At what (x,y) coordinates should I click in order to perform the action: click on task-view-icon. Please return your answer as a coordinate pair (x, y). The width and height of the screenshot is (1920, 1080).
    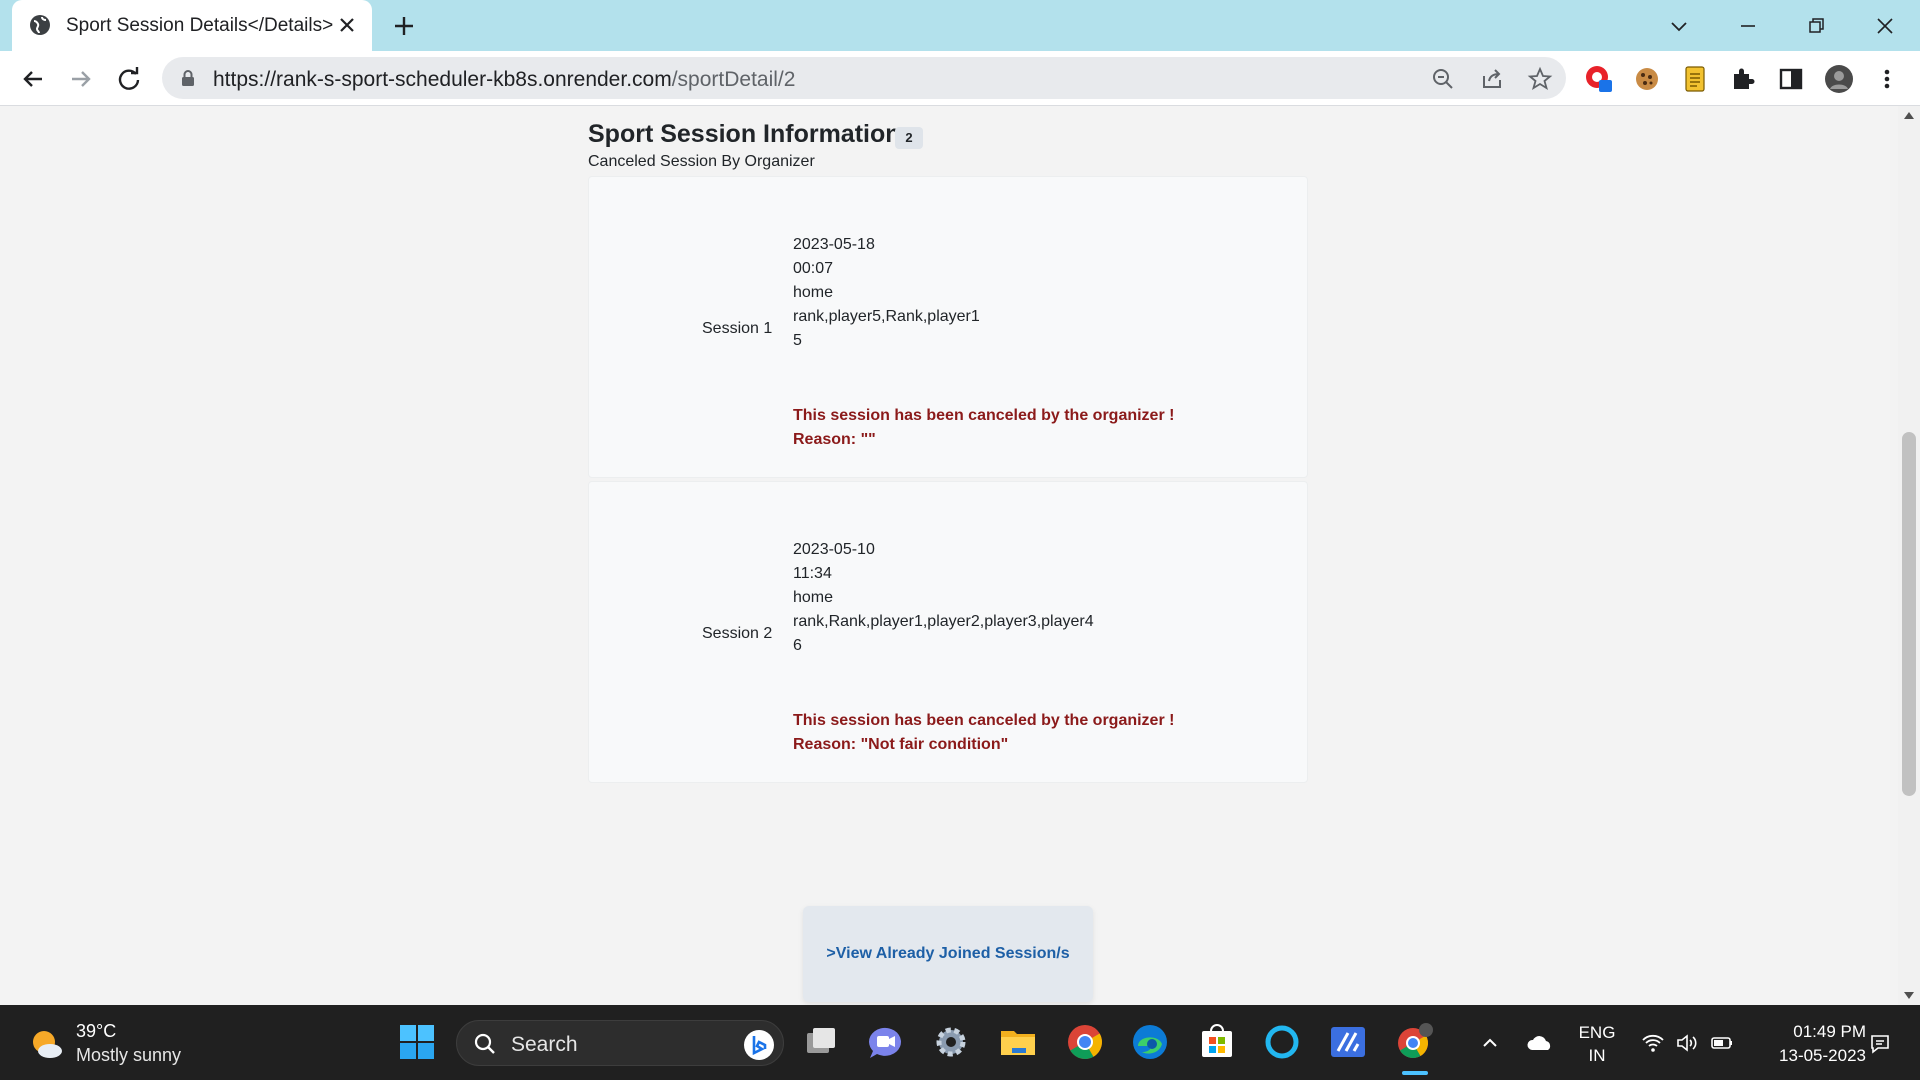
    Looking at the image, I should click on (821, 1042).